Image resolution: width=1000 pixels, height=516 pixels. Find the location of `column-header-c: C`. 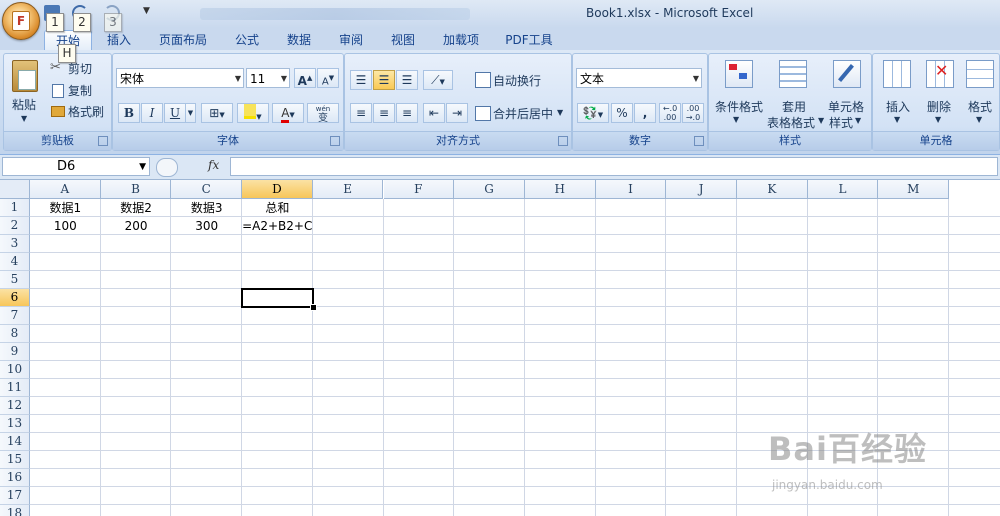

column-header-c: C is located at coordinates (207, 189).